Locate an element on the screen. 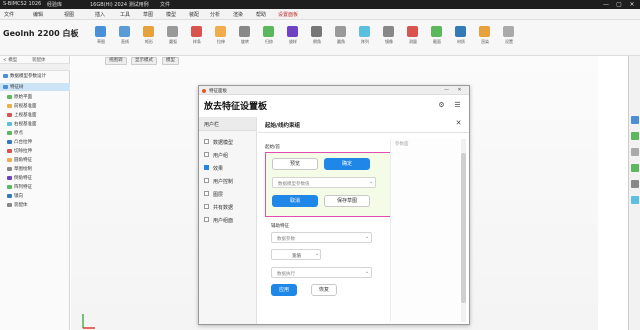  scrollbar is located at coordinates (463, 230).